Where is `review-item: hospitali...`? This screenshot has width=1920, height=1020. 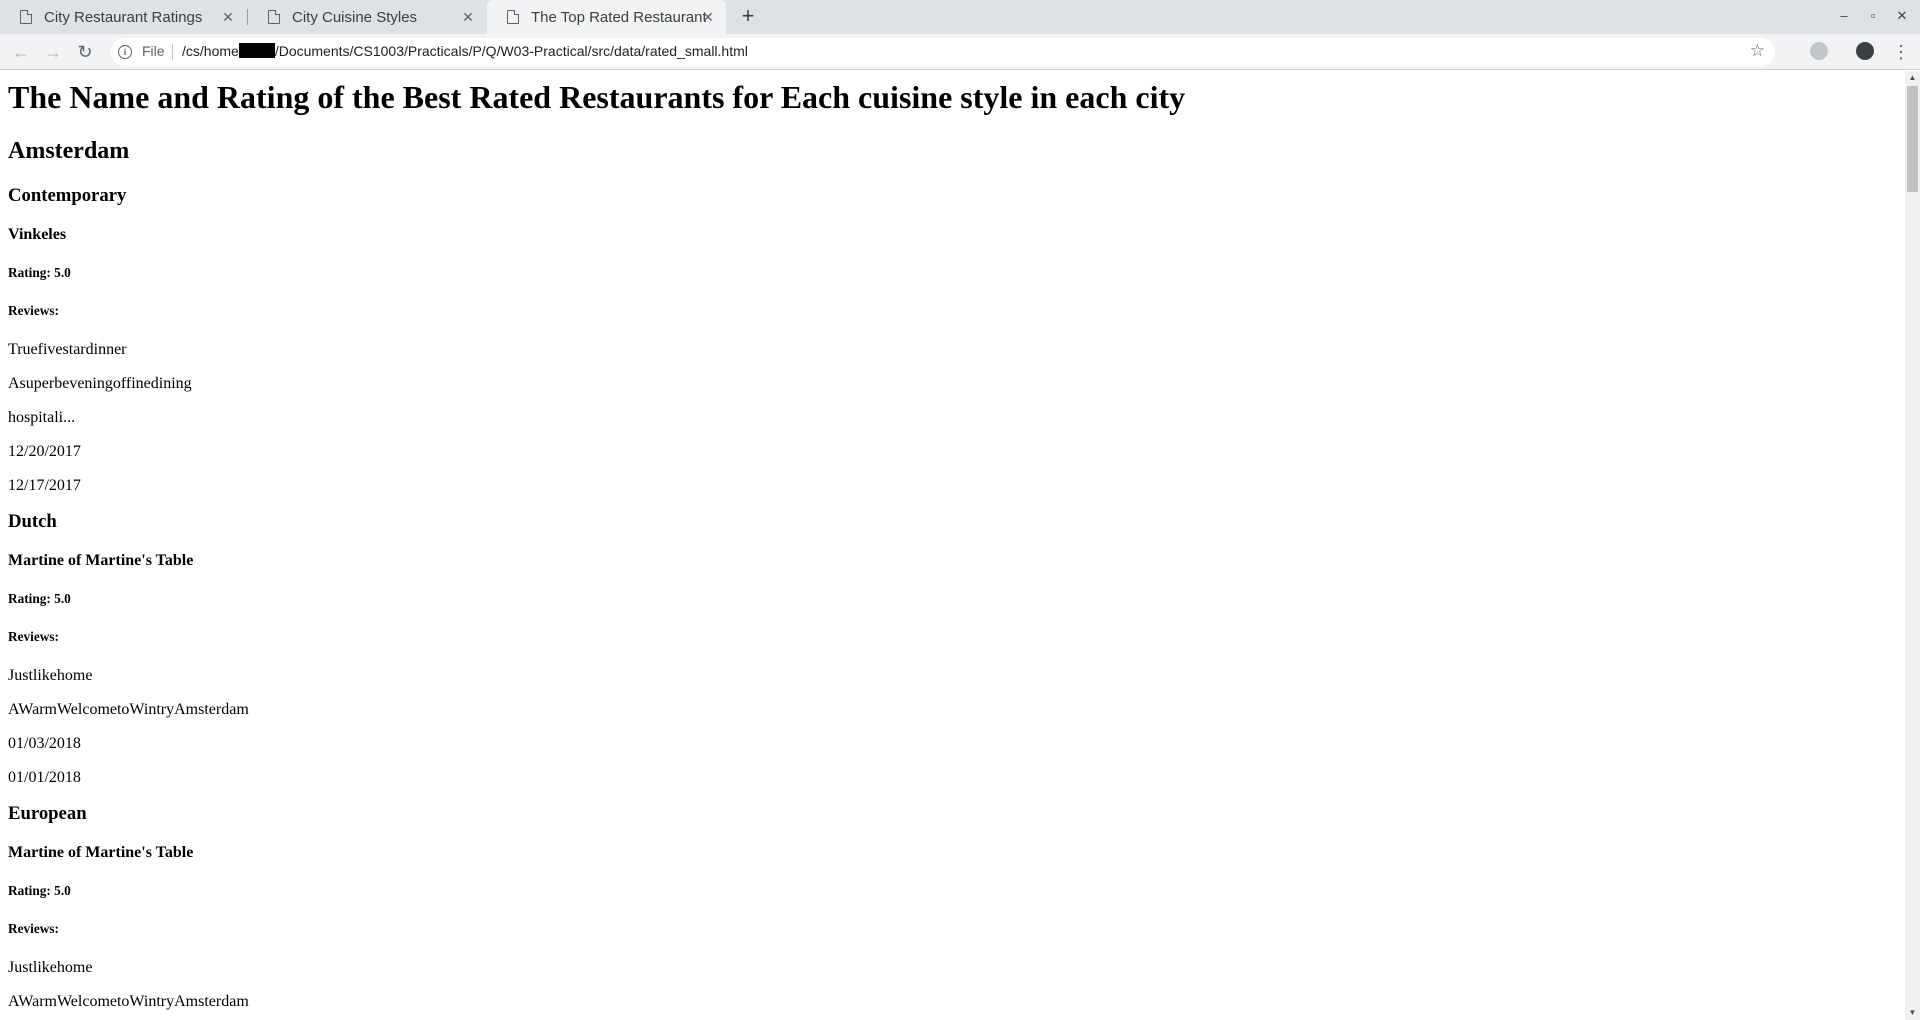 review-item: hospitali... is located at coordinates (42, 417).